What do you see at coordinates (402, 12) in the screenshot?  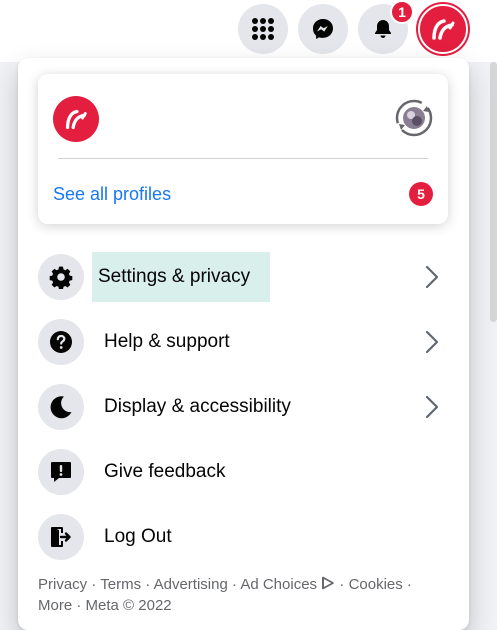 I see `notification-count-badge: 1` at bounding box center [402, 12].